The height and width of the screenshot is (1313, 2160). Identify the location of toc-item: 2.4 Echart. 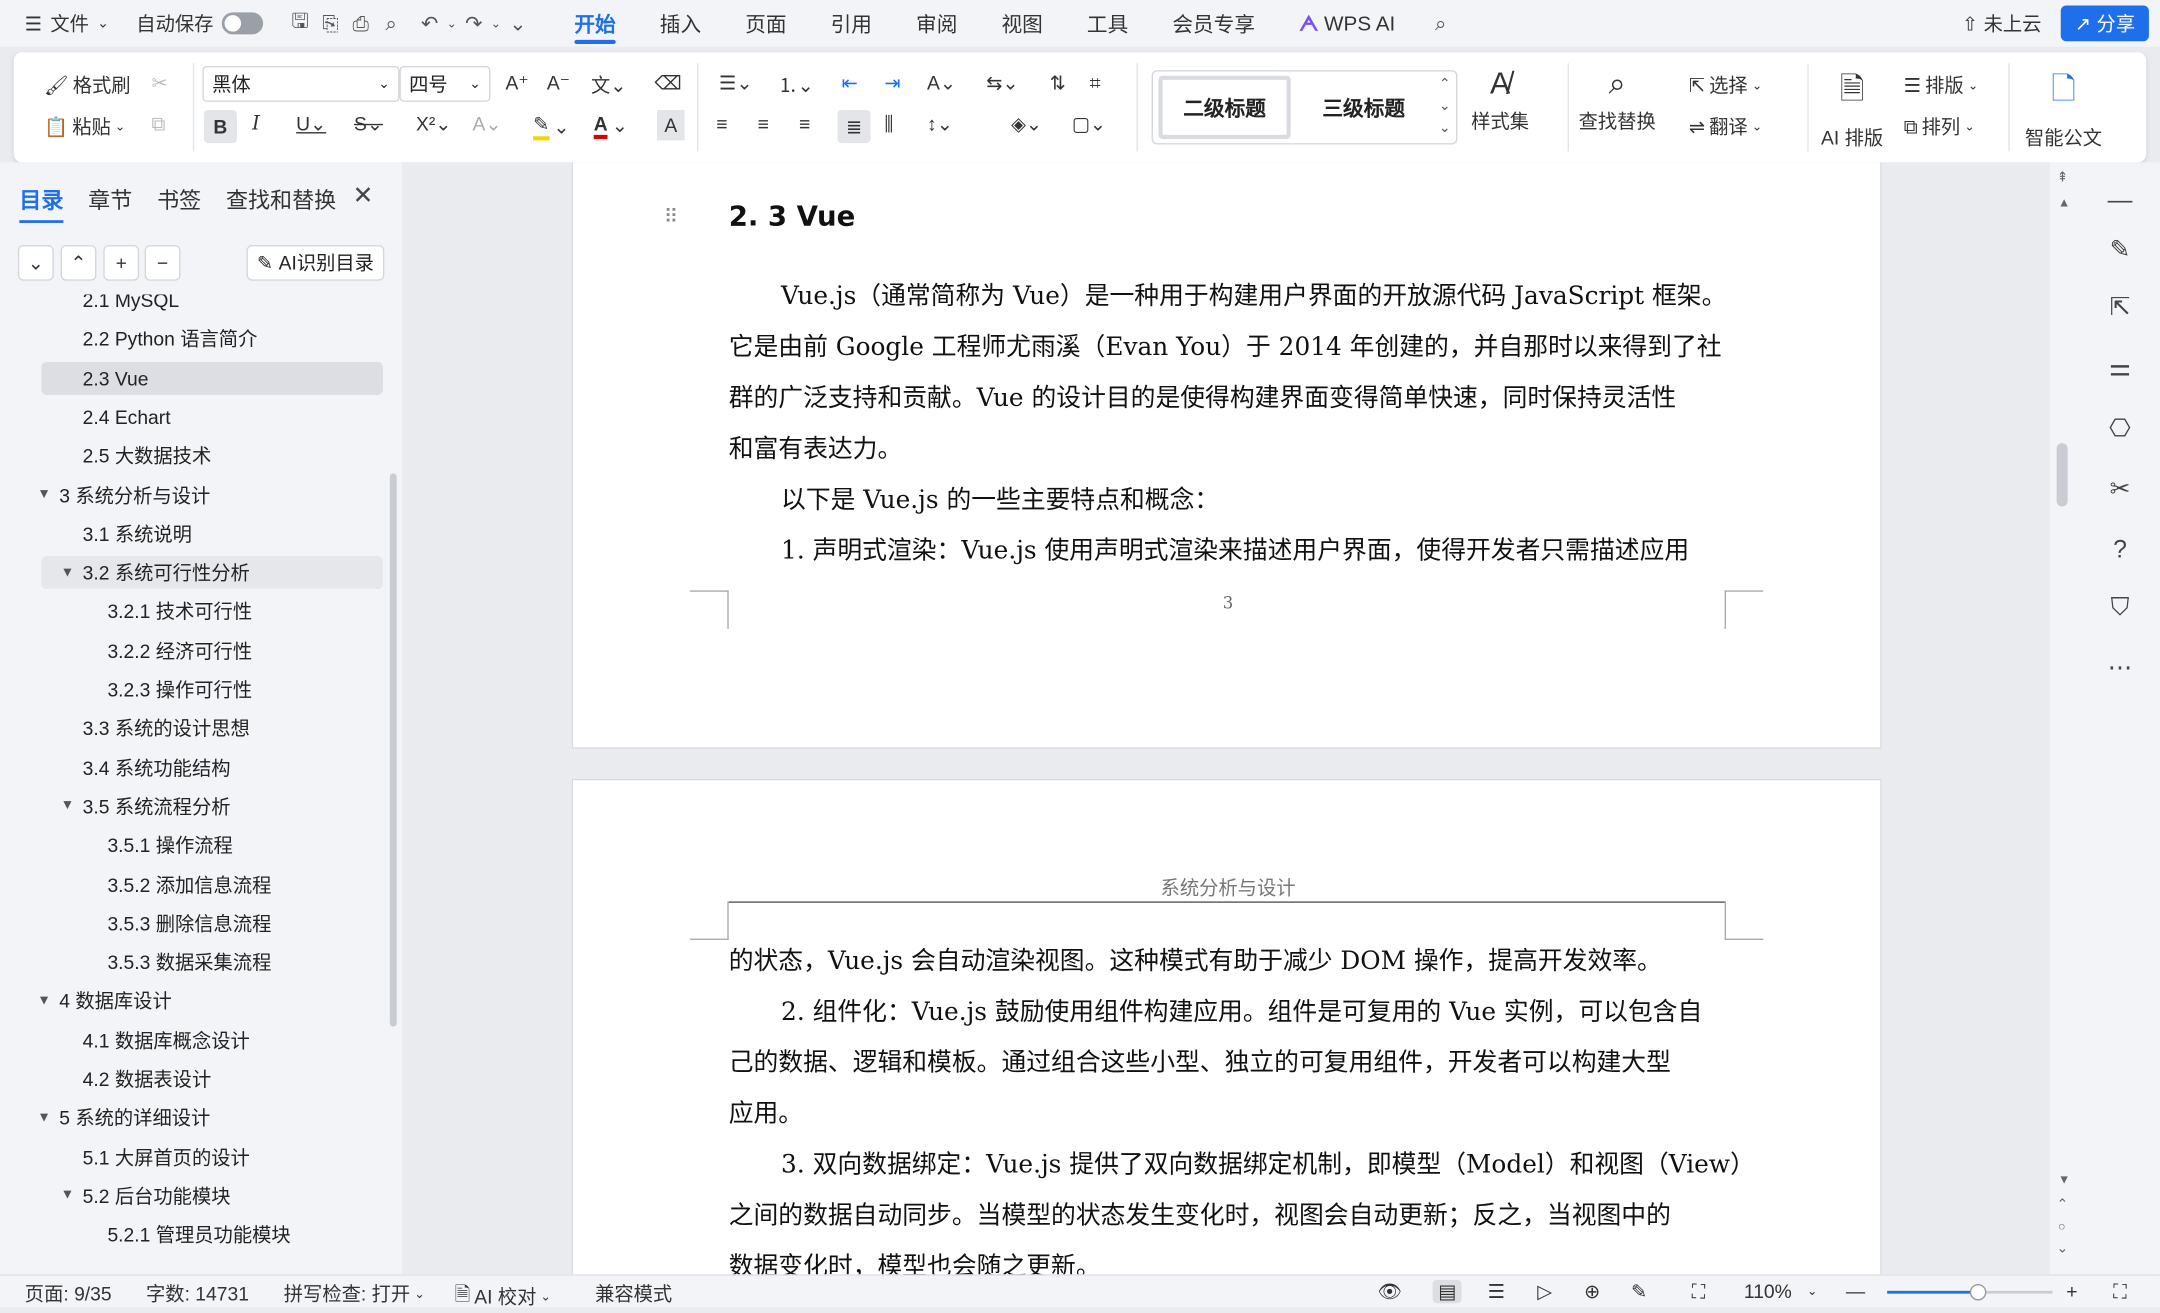
(212, 416).